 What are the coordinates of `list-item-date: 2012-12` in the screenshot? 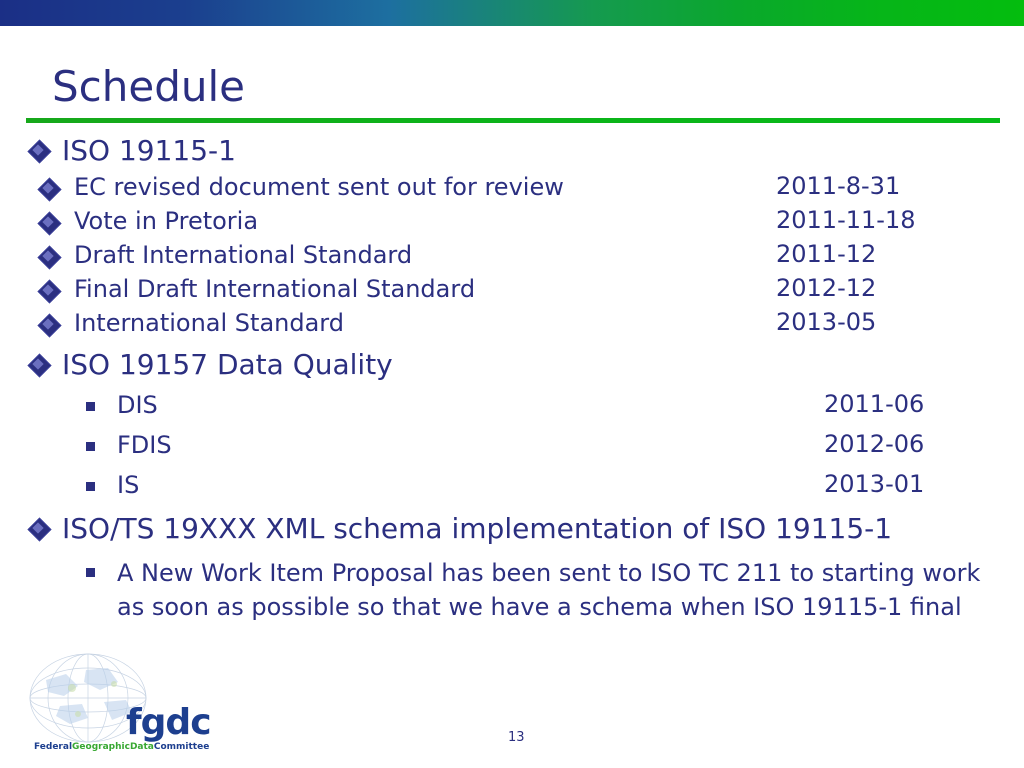 It's located at (826, 288).